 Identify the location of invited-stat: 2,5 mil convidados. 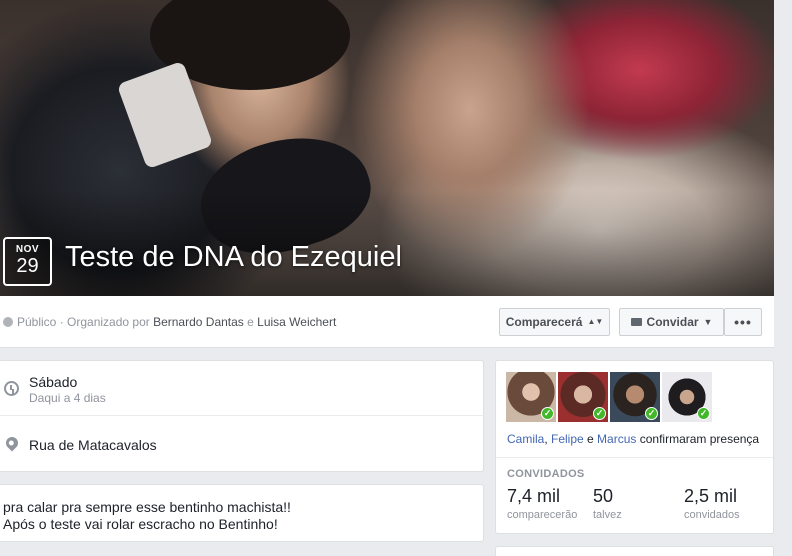
(712, 503).